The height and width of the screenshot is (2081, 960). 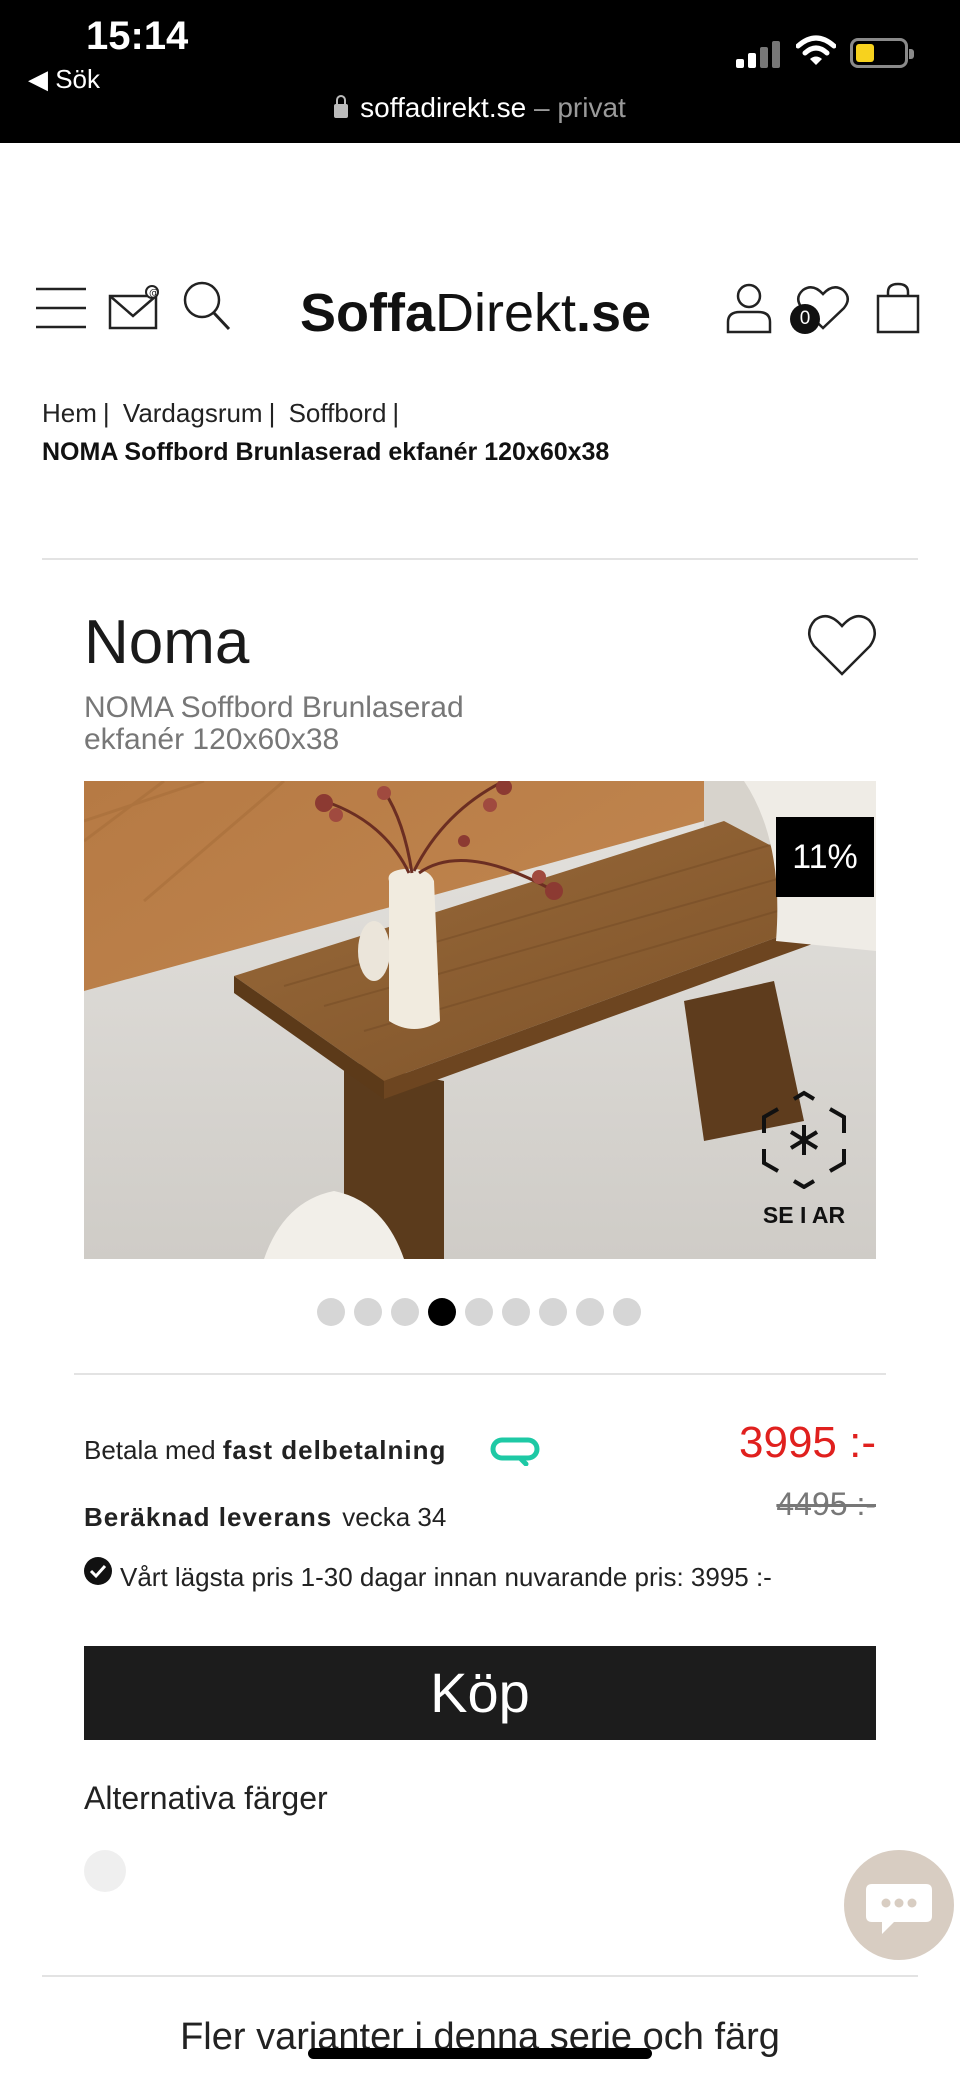 I want to click on status-bar: 15:14 ◀ Sök soffadirekt.se – privat, so click(x=480, y=71).